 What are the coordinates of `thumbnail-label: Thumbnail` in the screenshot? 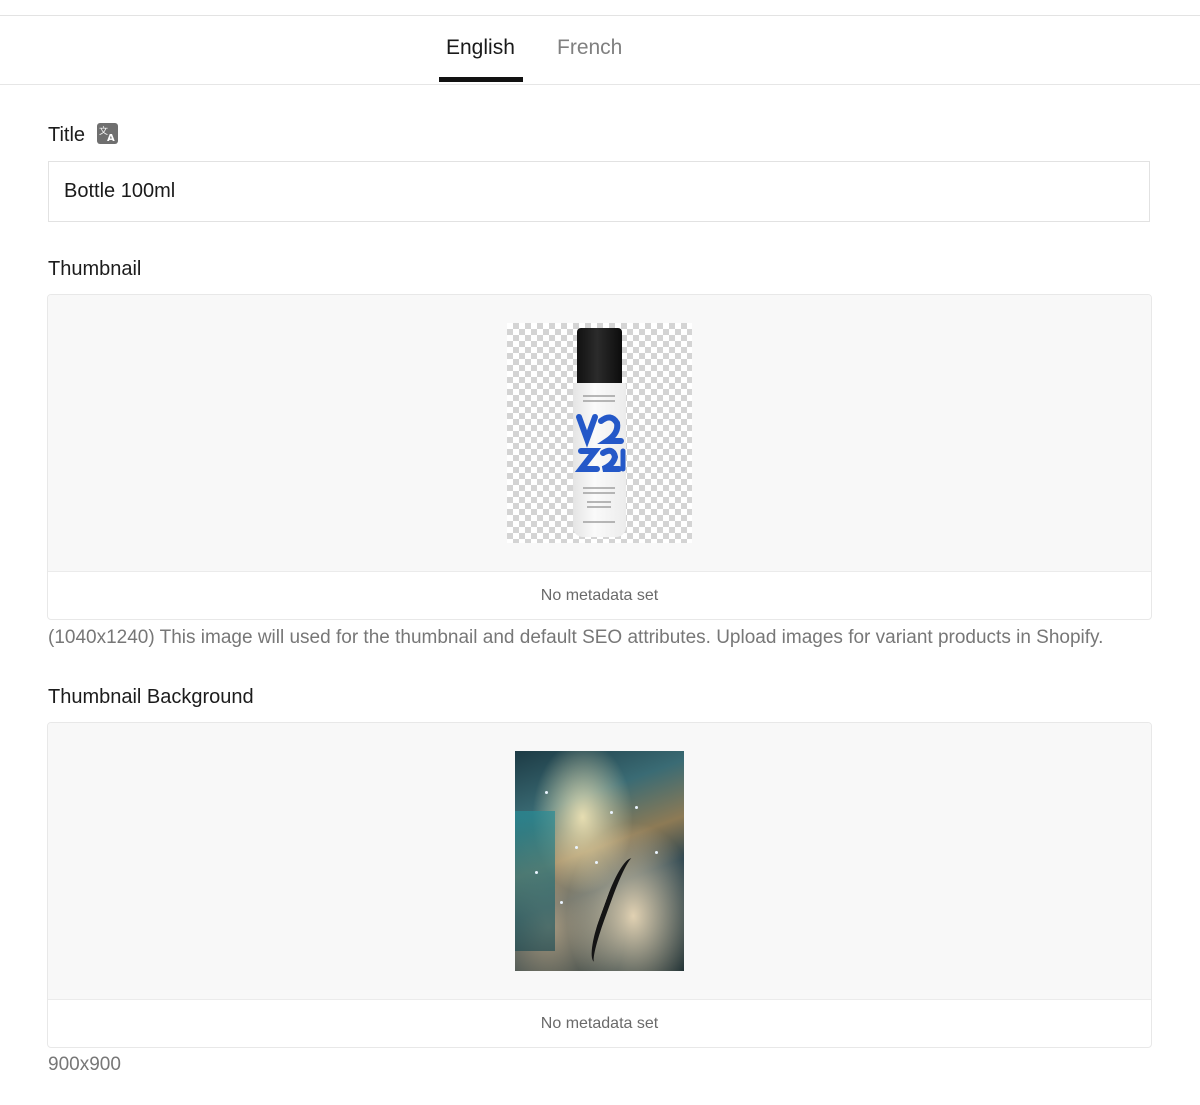 It's located at (95, 269).